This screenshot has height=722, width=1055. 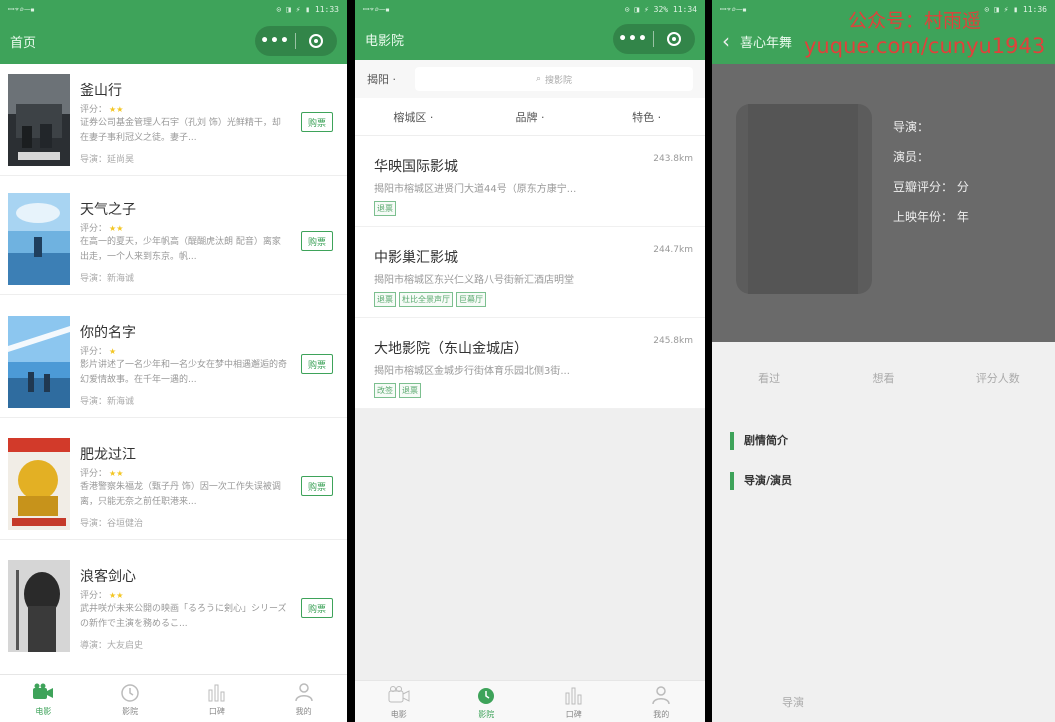 What do you see at coordinates (911, 157) in the screenshot?
I see `detail-actors: 演员：` at bounding box center [911, 157].